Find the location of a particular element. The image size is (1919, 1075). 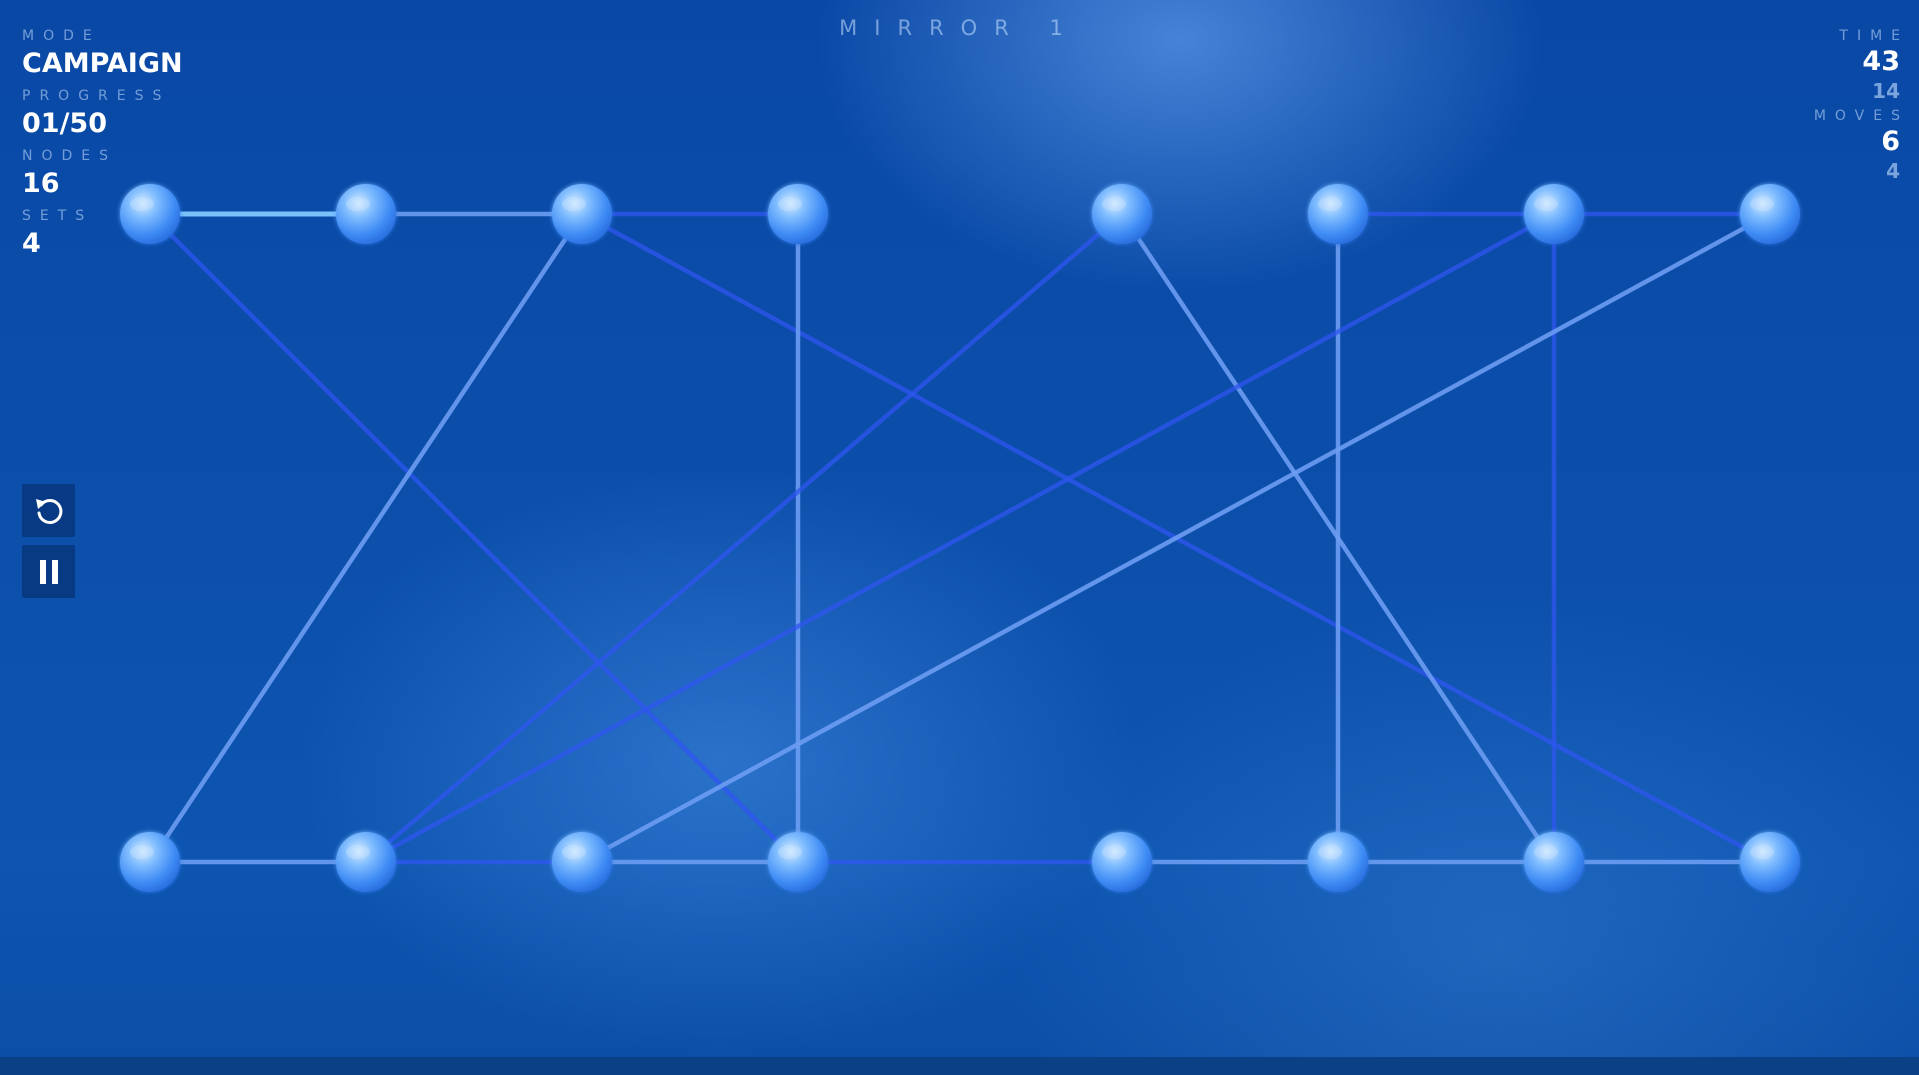

node-t1-orb is located at coordinates (150, 214).